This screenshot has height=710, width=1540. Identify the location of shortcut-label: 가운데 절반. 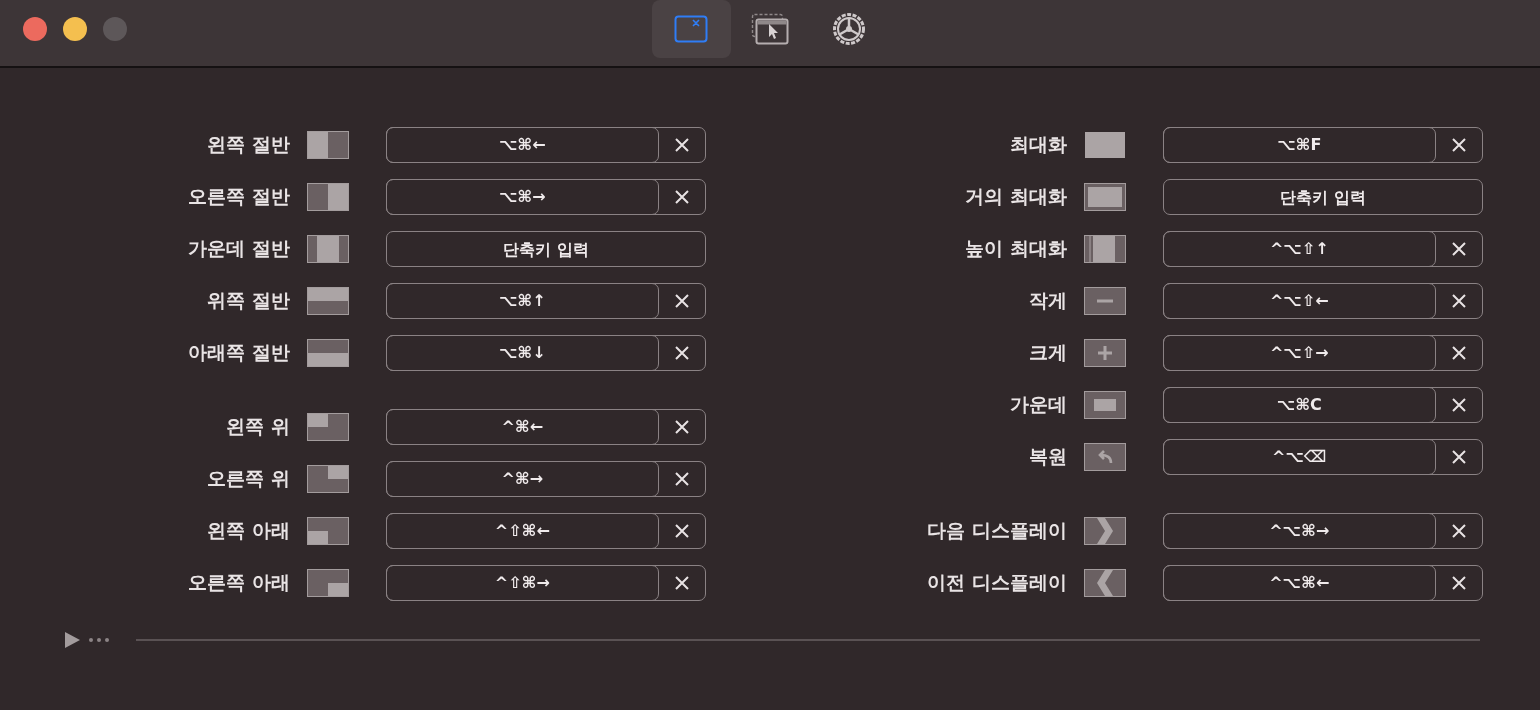
(238, 248).